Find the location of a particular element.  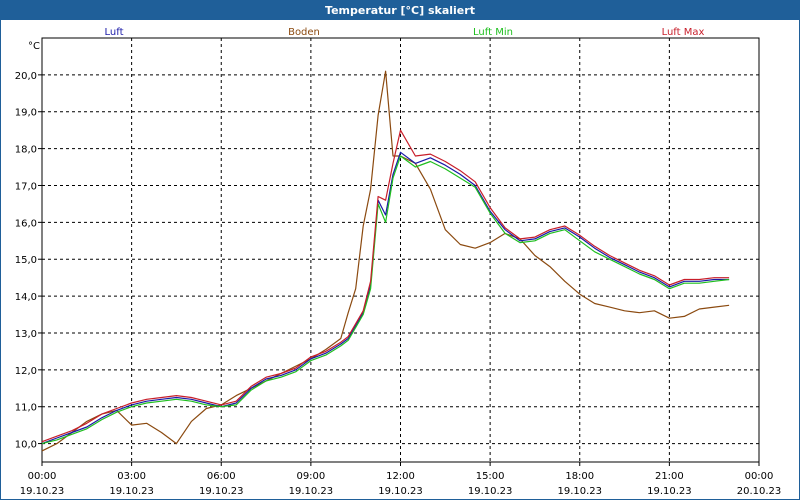

x-tick-time-label: 06:00 is located at coordinates (221, 476).